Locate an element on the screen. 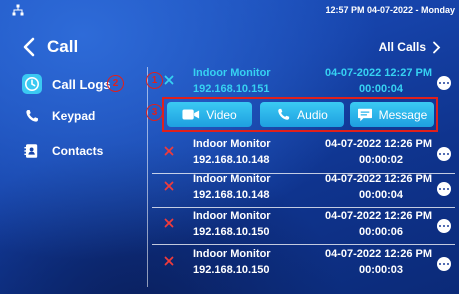 Image resolution: width=459 pixels, height=294 pixels. annotation-marker-2: 2 is located at coordinates (115, 83).